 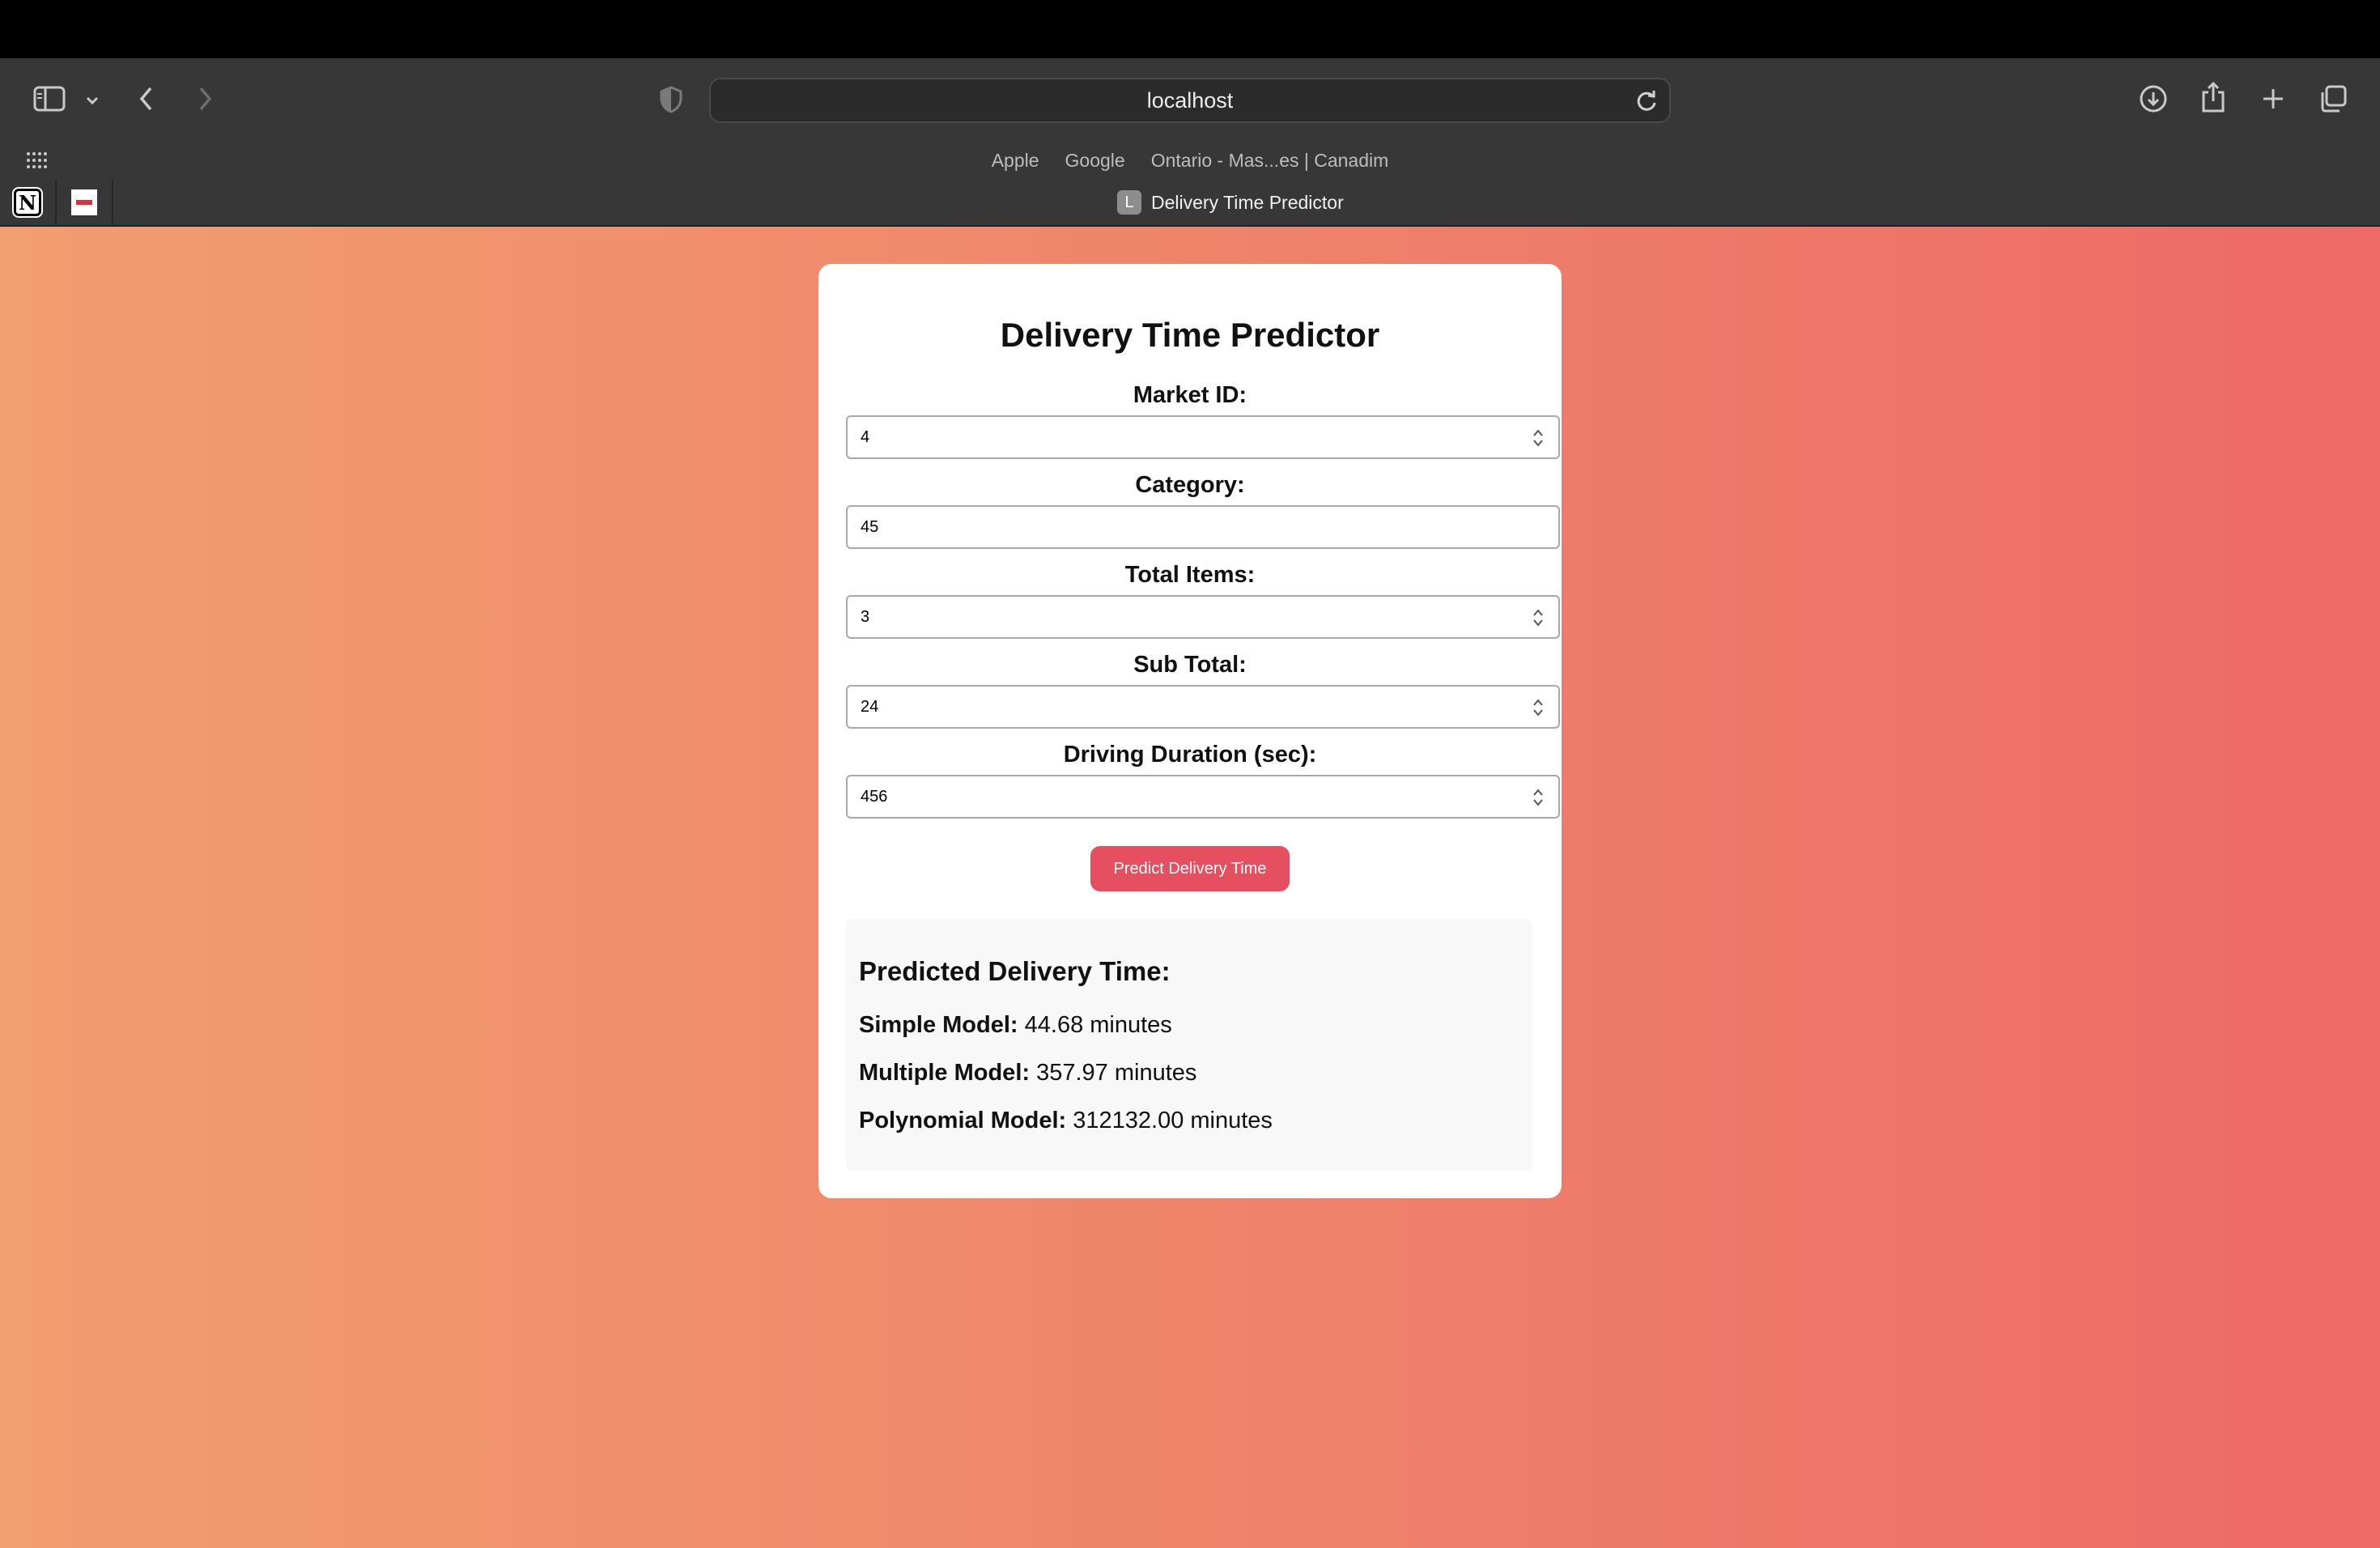 I want to click on result-label: Polynomial Model:, so click(x=963, y=1120).